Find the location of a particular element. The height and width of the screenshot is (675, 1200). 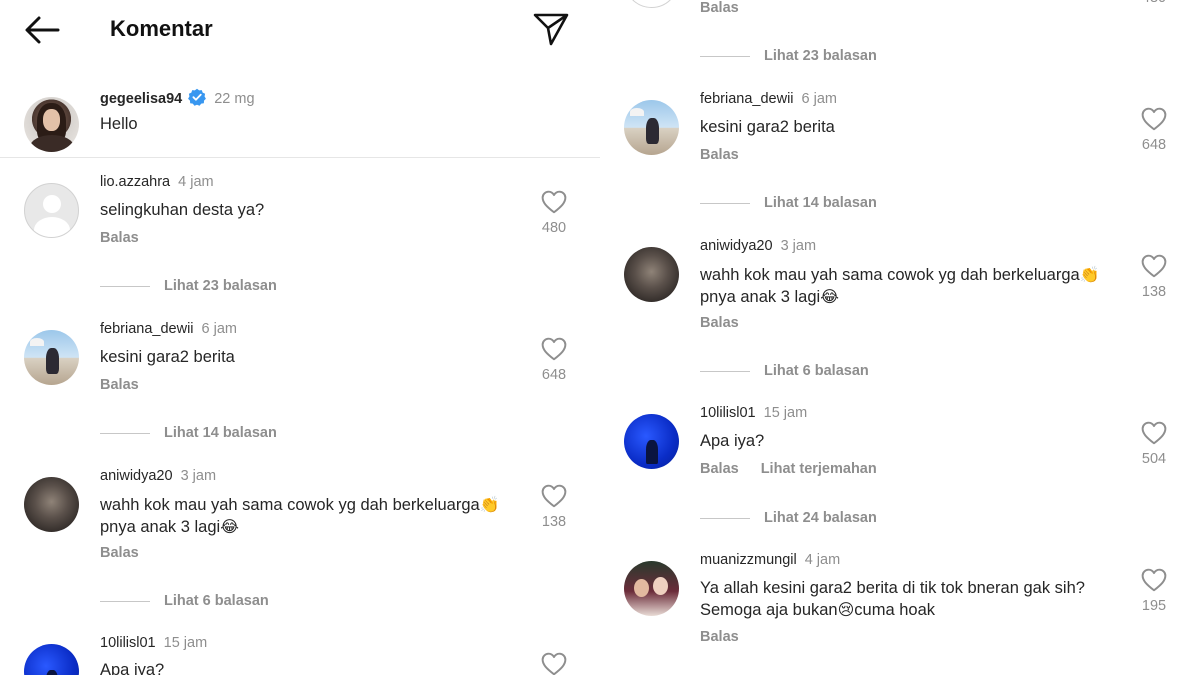

like-count: 138 is located at coordinates (554, 522).